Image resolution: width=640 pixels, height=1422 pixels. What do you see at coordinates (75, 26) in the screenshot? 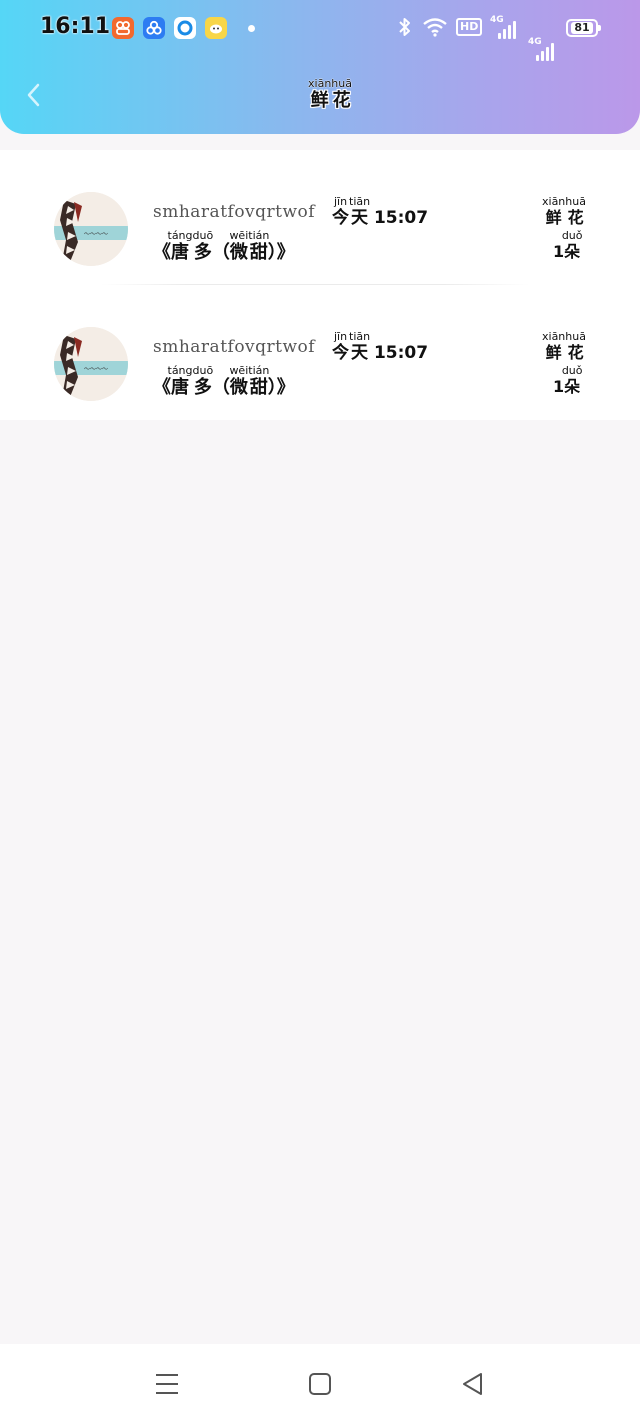
I see `status-time: 16:11` at bounding box center [75, 26].